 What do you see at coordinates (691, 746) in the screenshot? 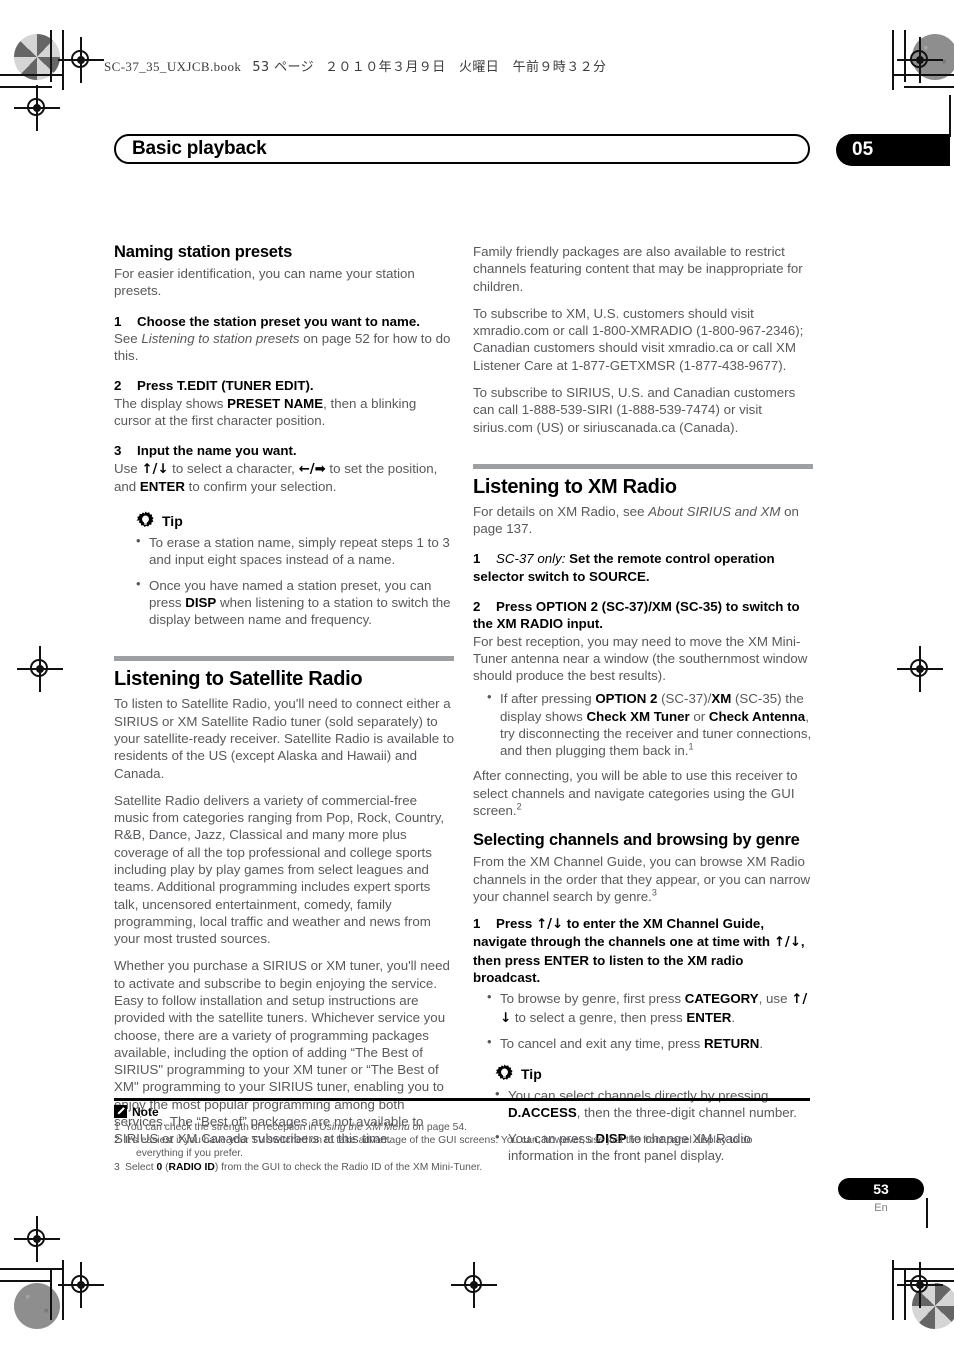
I see `footnote-ref-1: 1` at bounding box center [691, 746].